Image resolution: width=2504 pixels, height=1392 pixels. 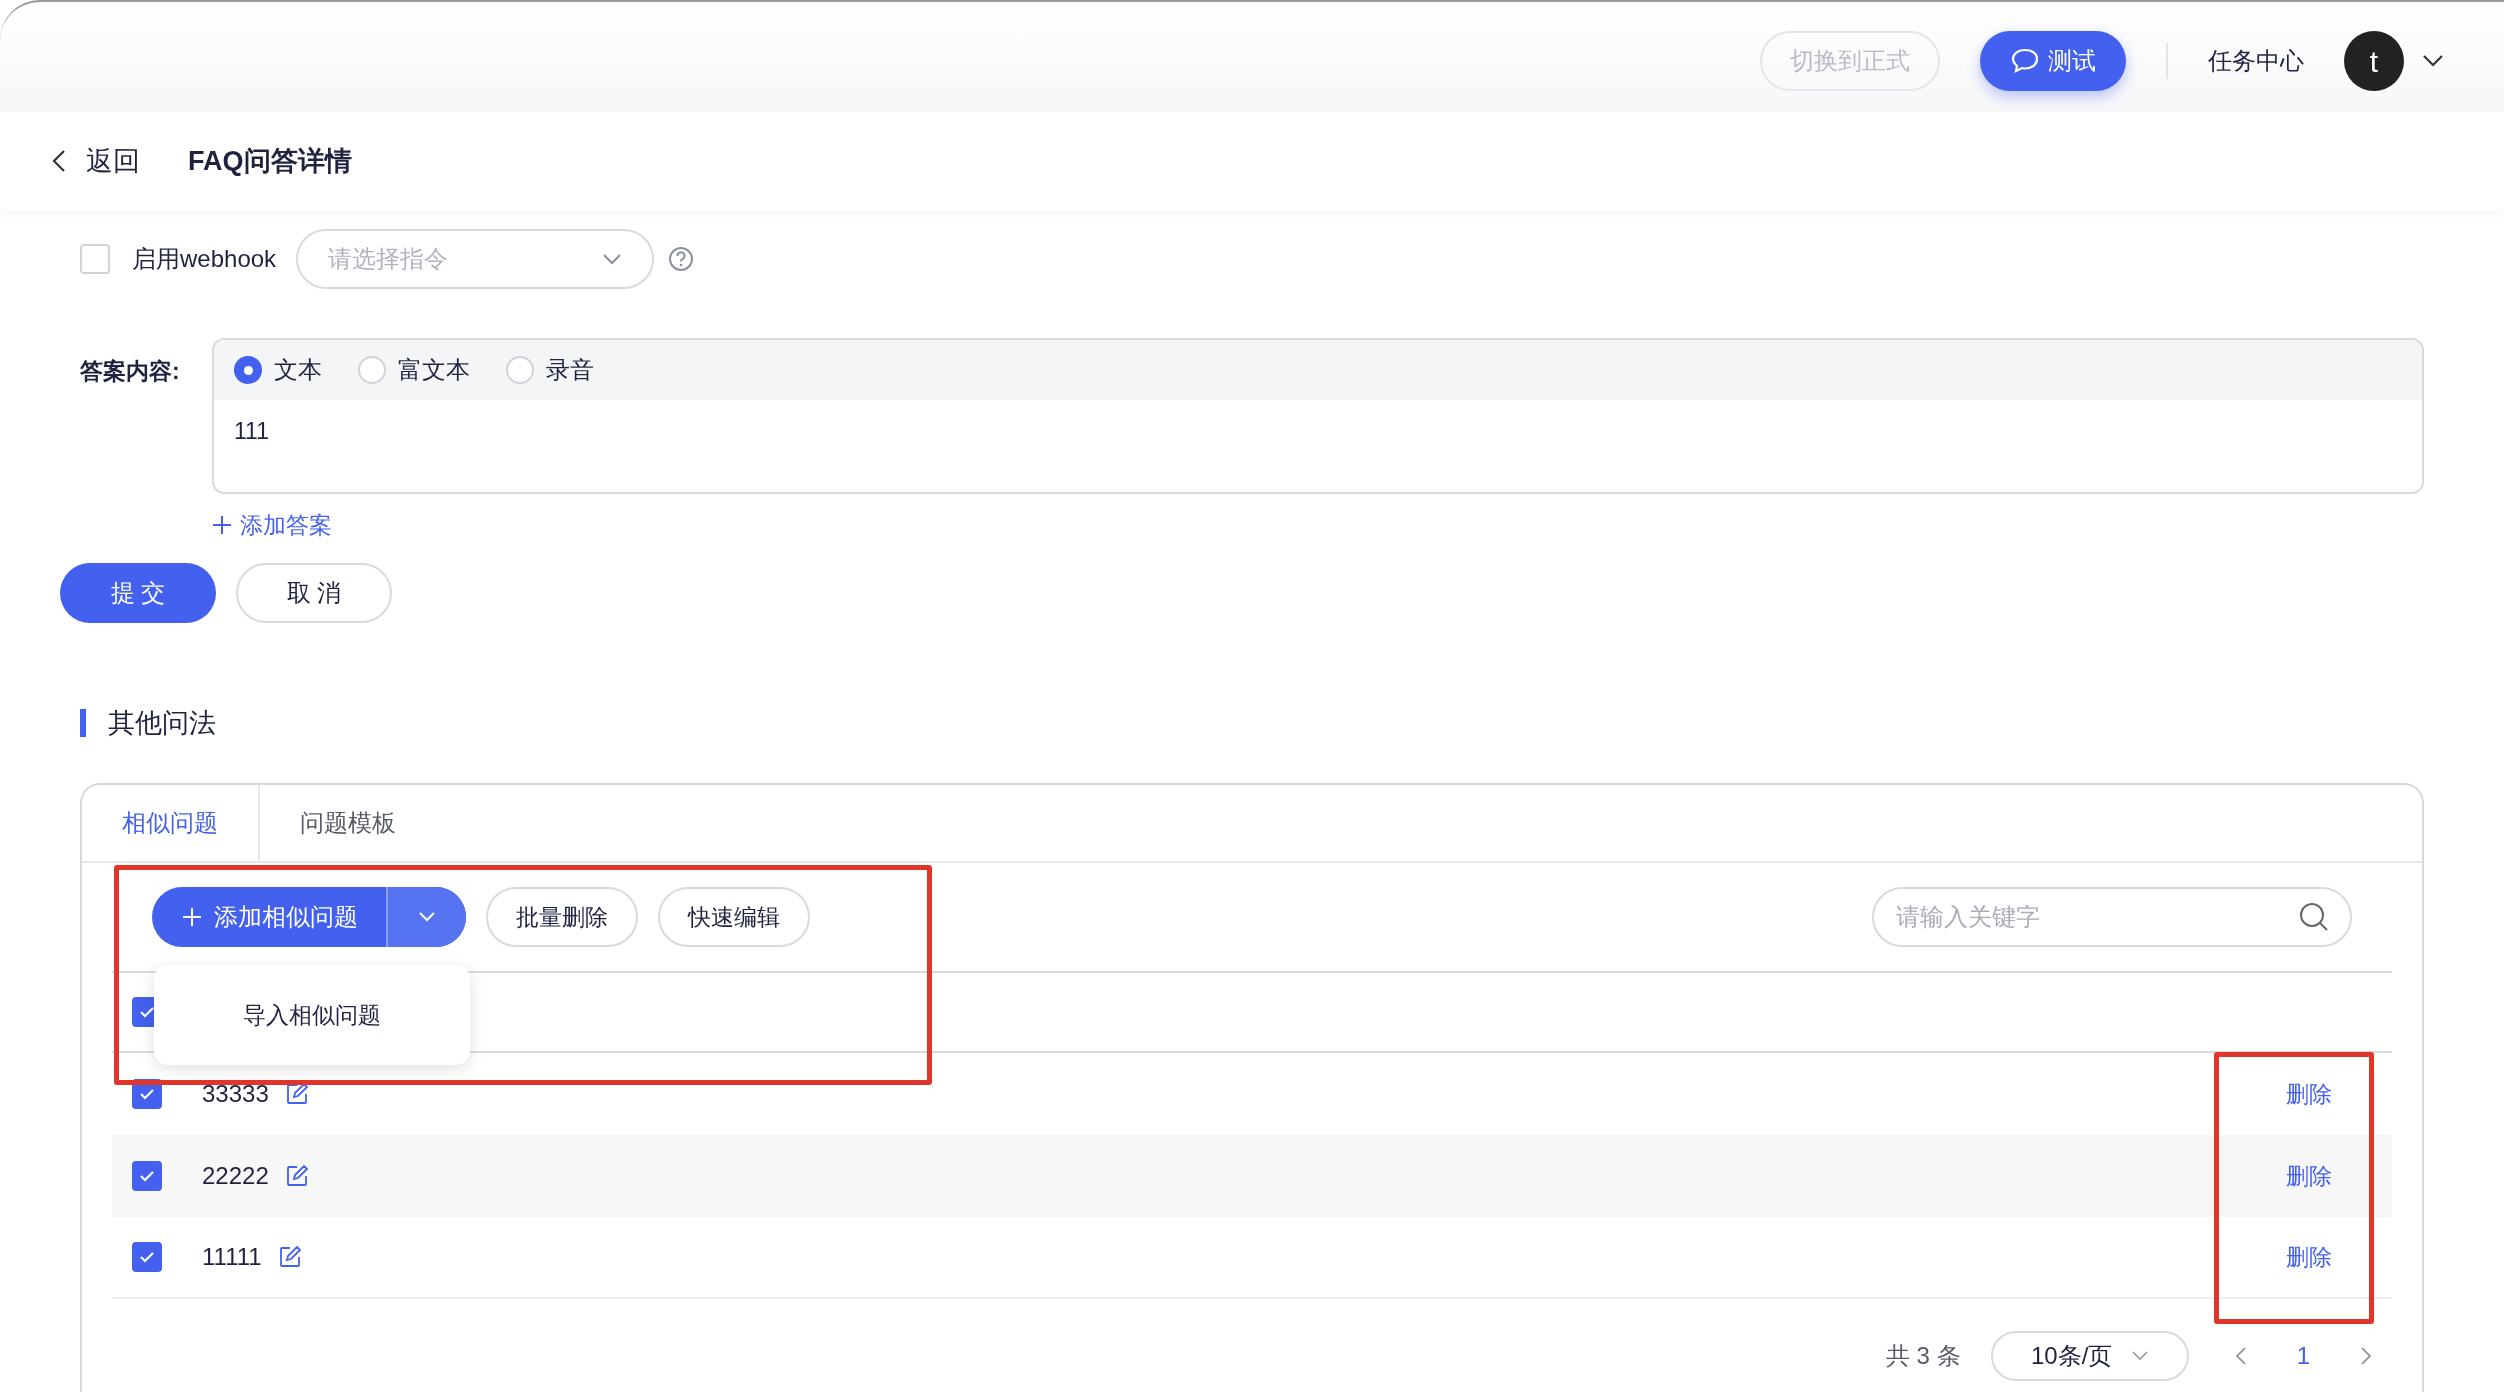 What do you see at coordinates (232, 1257) in the screenshot?
I see `question-text: 11111` at bounding box center [232, 1257].